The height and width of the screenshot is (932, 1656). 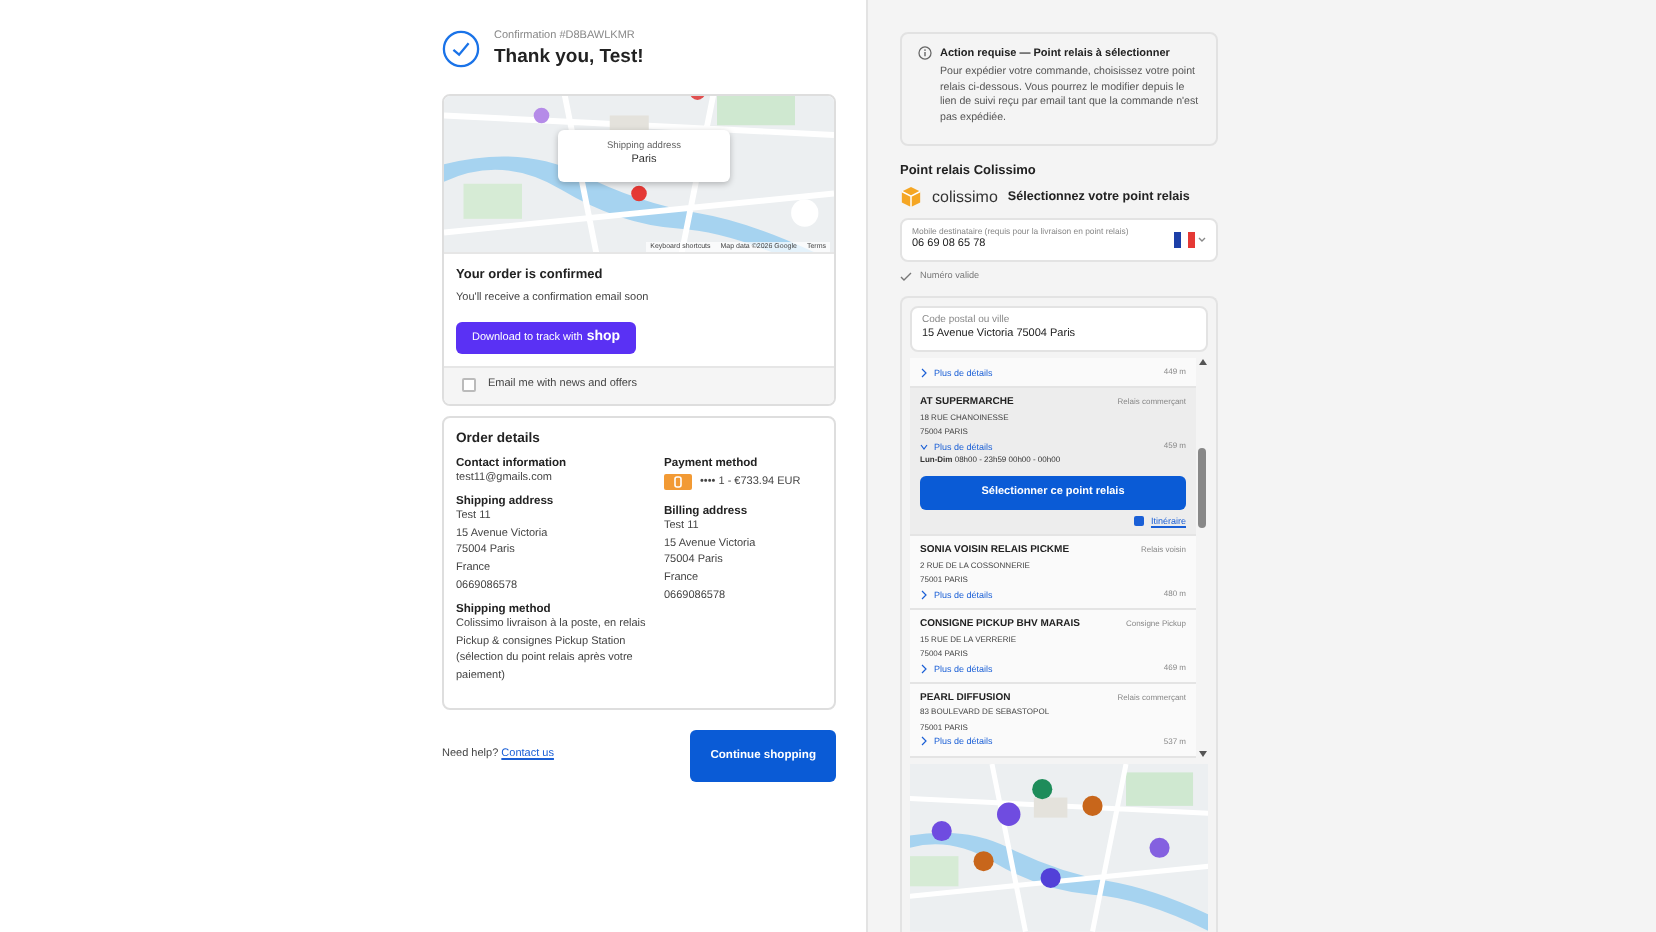 I want to click on check-icon, so click(x=906, y=277).